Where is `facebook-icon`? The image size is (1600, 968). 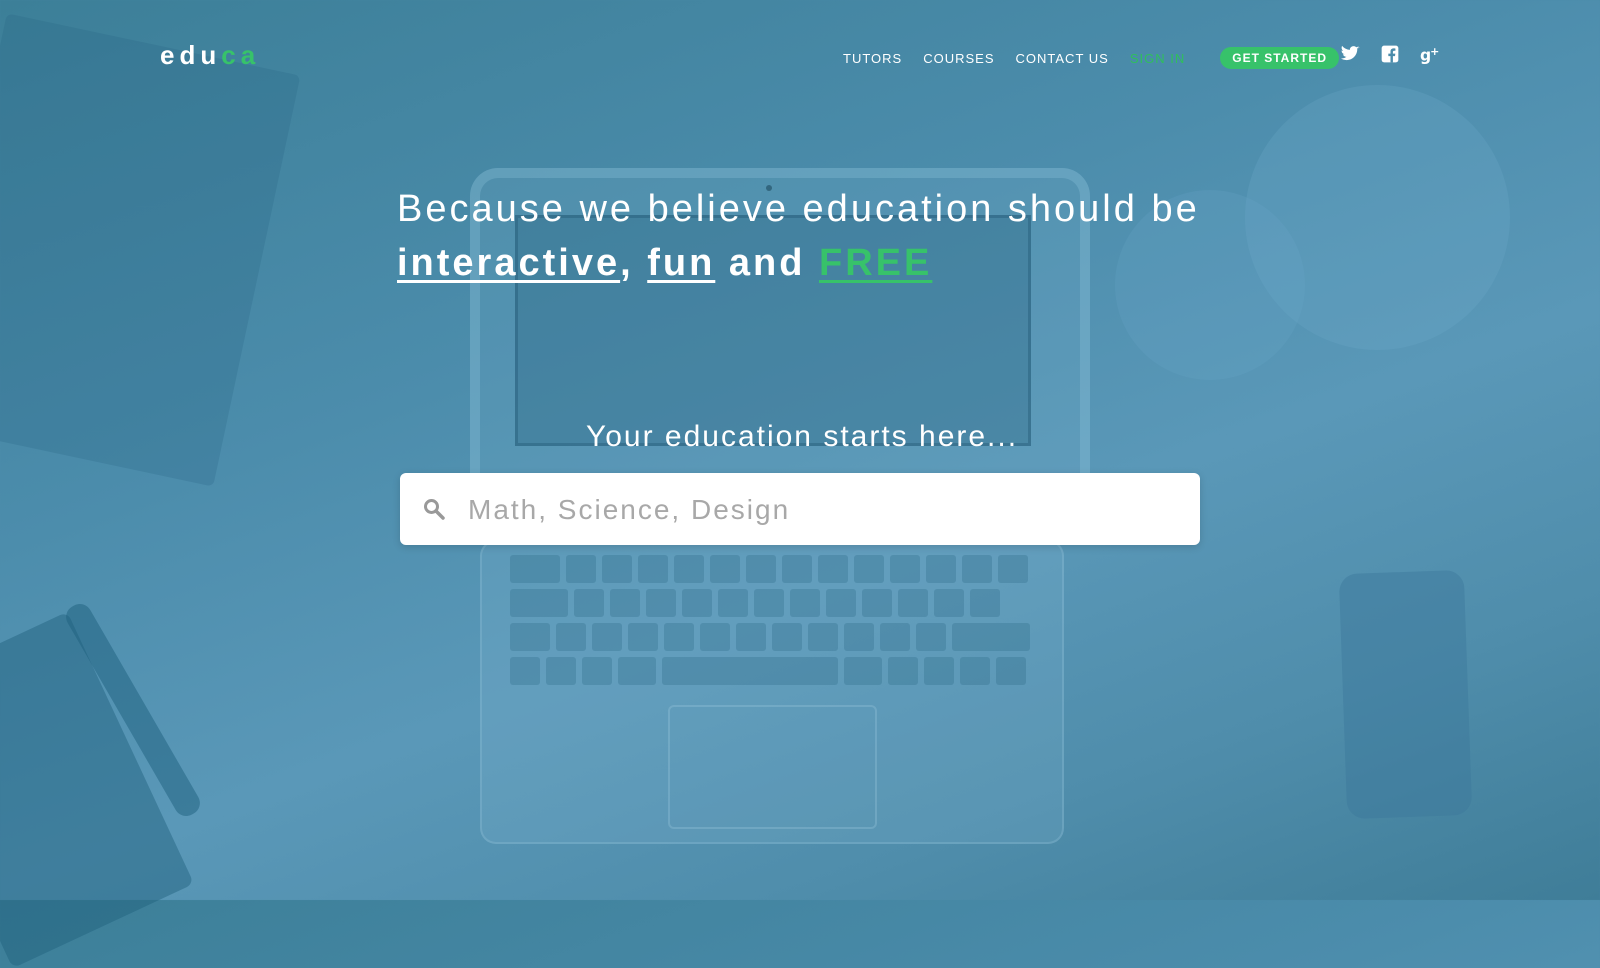 facebook-icon is located at coordinates (1390, 54).